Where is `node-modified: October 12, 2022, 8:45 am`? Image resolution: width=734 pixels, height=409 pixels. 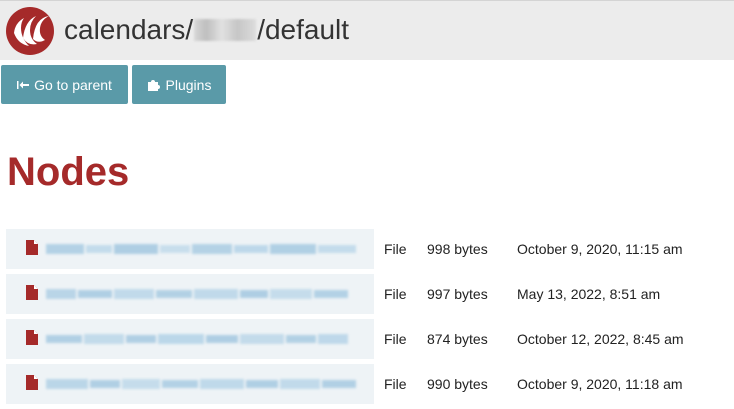 node-modified: October 12, 2022, 8:45 am is located at coordinates (600, 339).